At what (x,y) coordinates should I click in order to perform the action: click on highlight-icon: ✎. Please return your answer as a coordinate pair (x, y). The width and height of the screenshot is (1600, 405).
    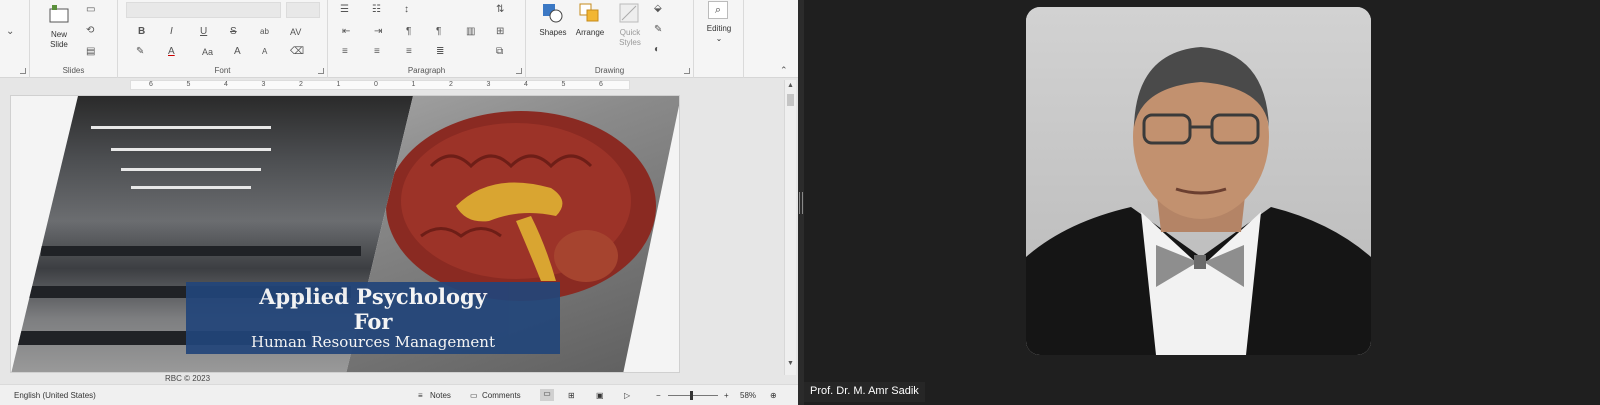
    Looking at the image, I should click on (140, 52).